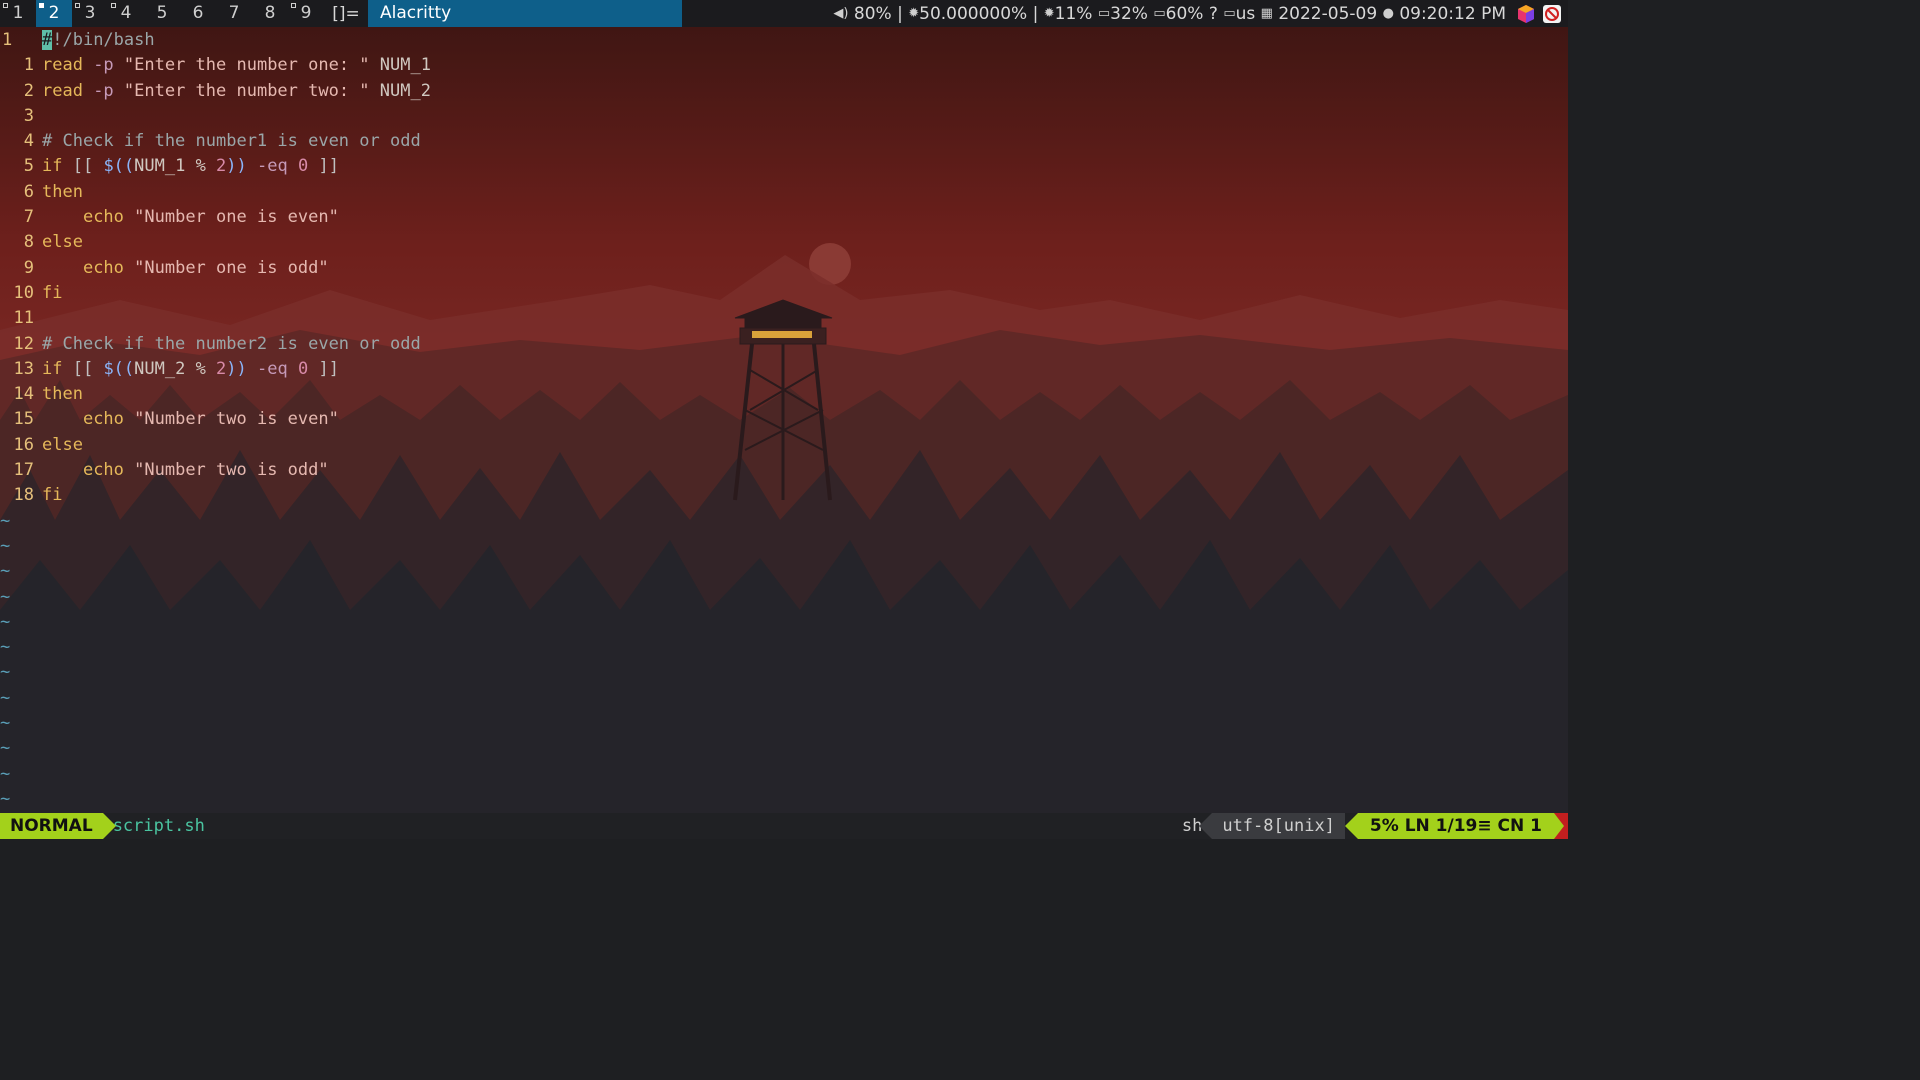  I want to click on code-token: fi, so click(52, 292).